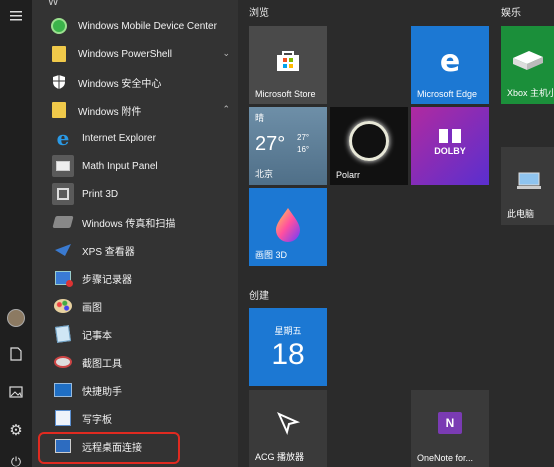 The width and height of the screenshot is (554, 467). Describe the element at coordinates (108, 252) in the screenshot. I see `app-label: XPS 查看器` at that location.